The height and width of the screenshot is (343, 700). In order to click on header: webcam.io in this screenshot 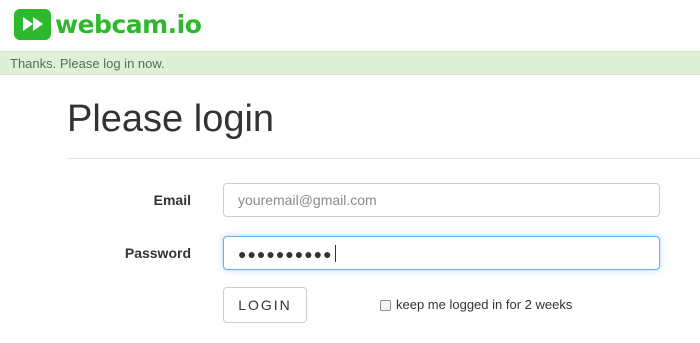, I will do `click(350, 25)`.